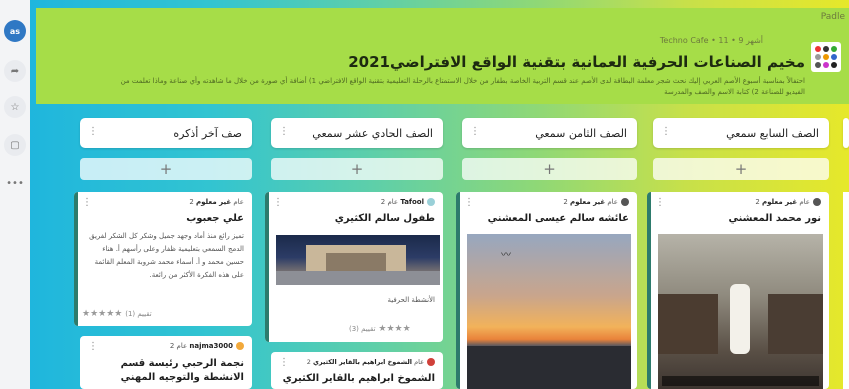  What do you see at coordinates (549, 133) in the screenshot?
I see `column-header: ⋮ الصف الثامن سمعي` at bounding box center [549, 133].